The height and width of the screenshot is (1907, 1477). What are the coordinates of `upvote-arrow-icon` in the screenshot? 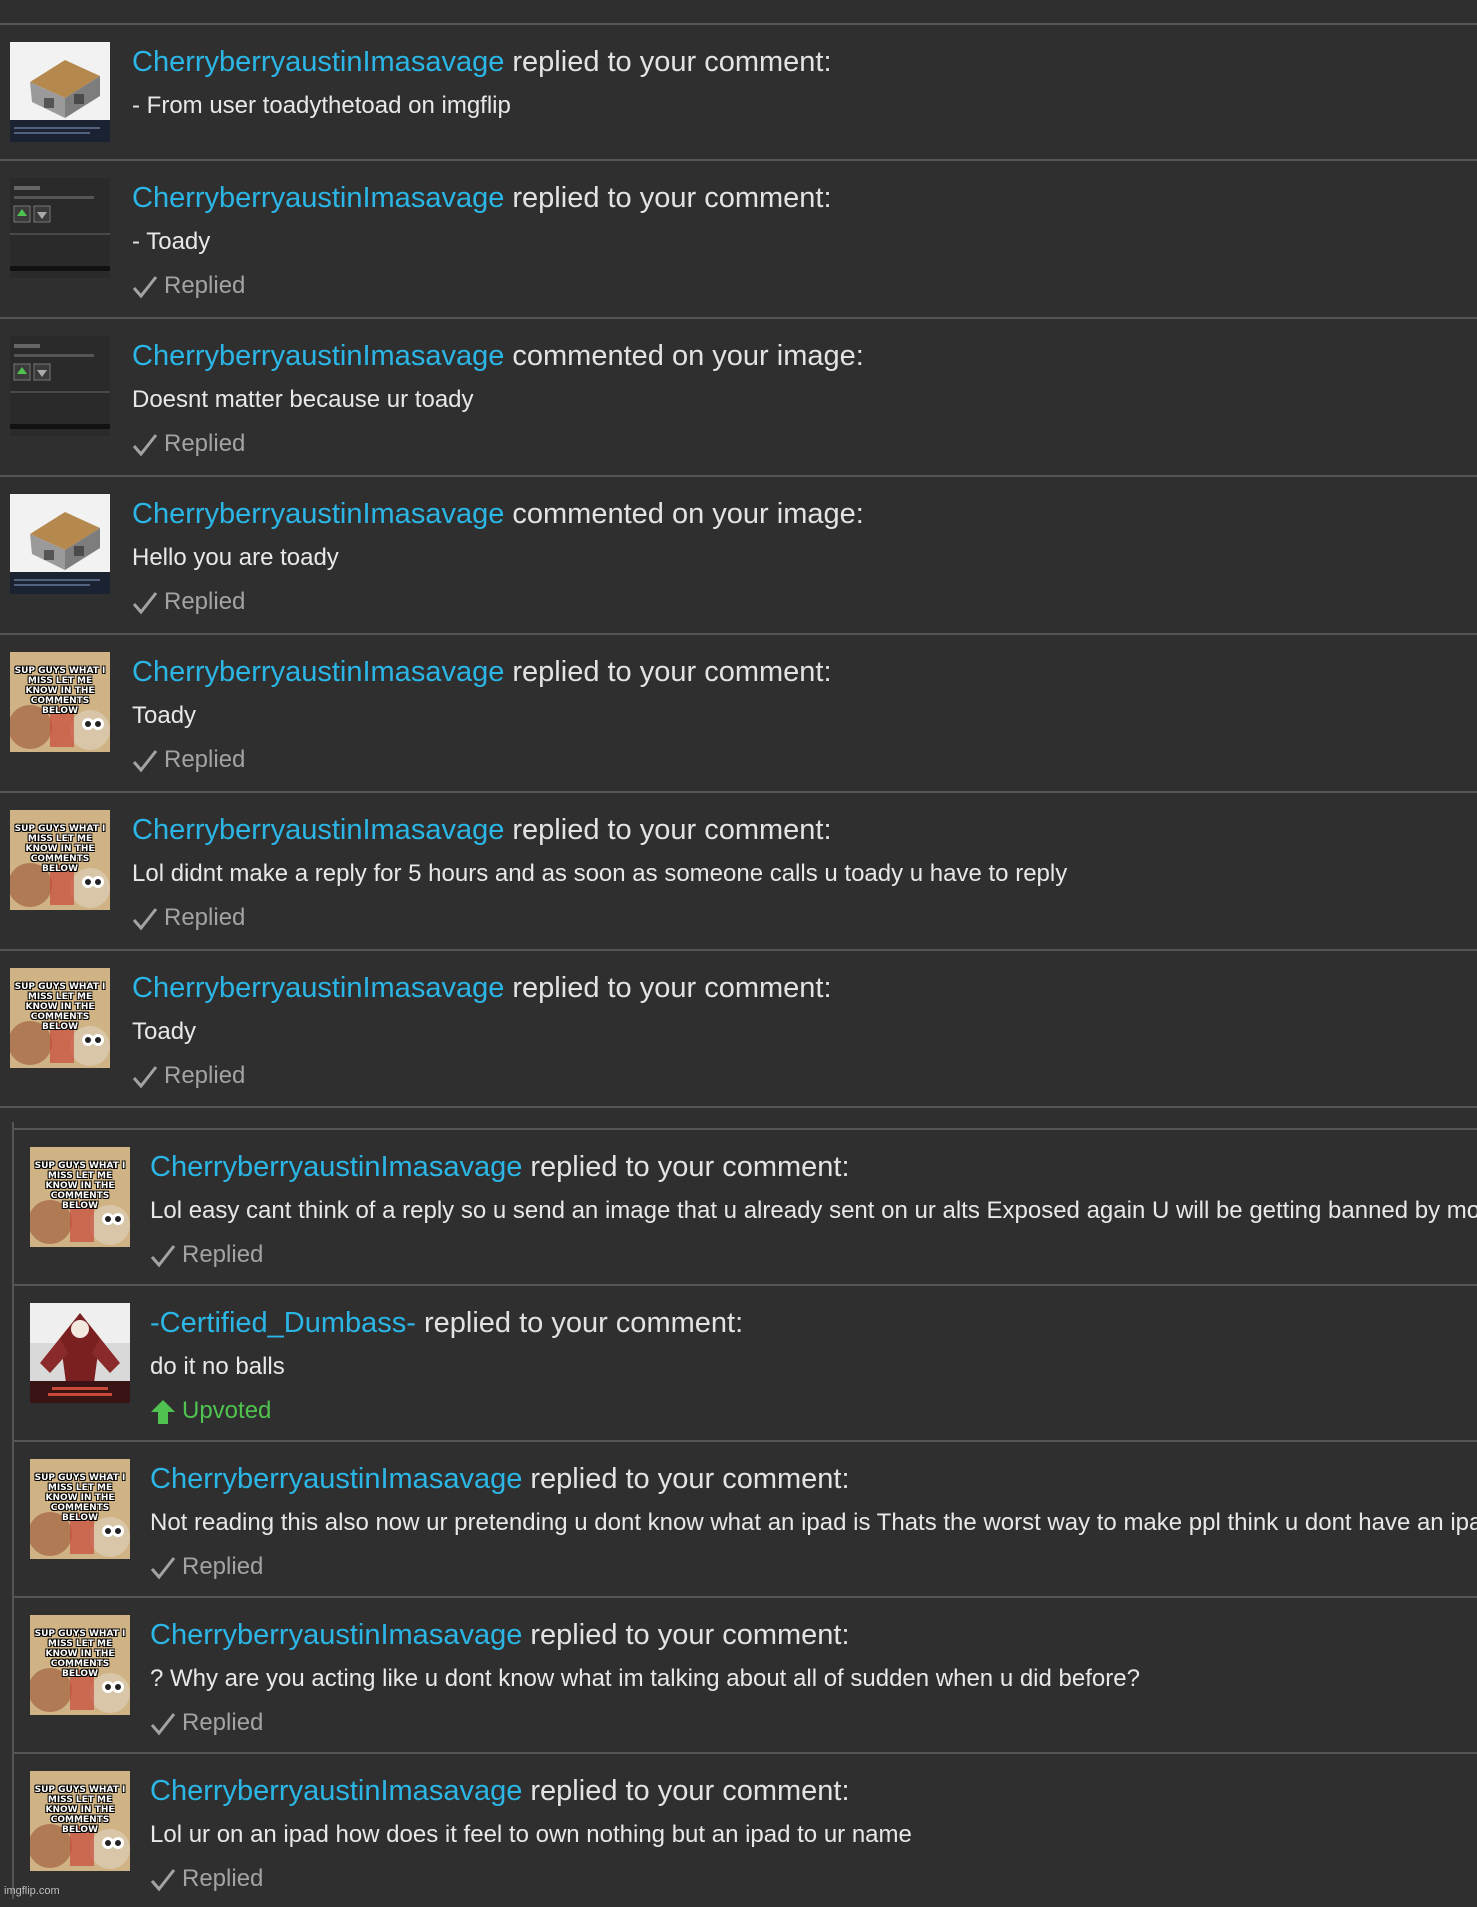 It's located at (163, 1411).